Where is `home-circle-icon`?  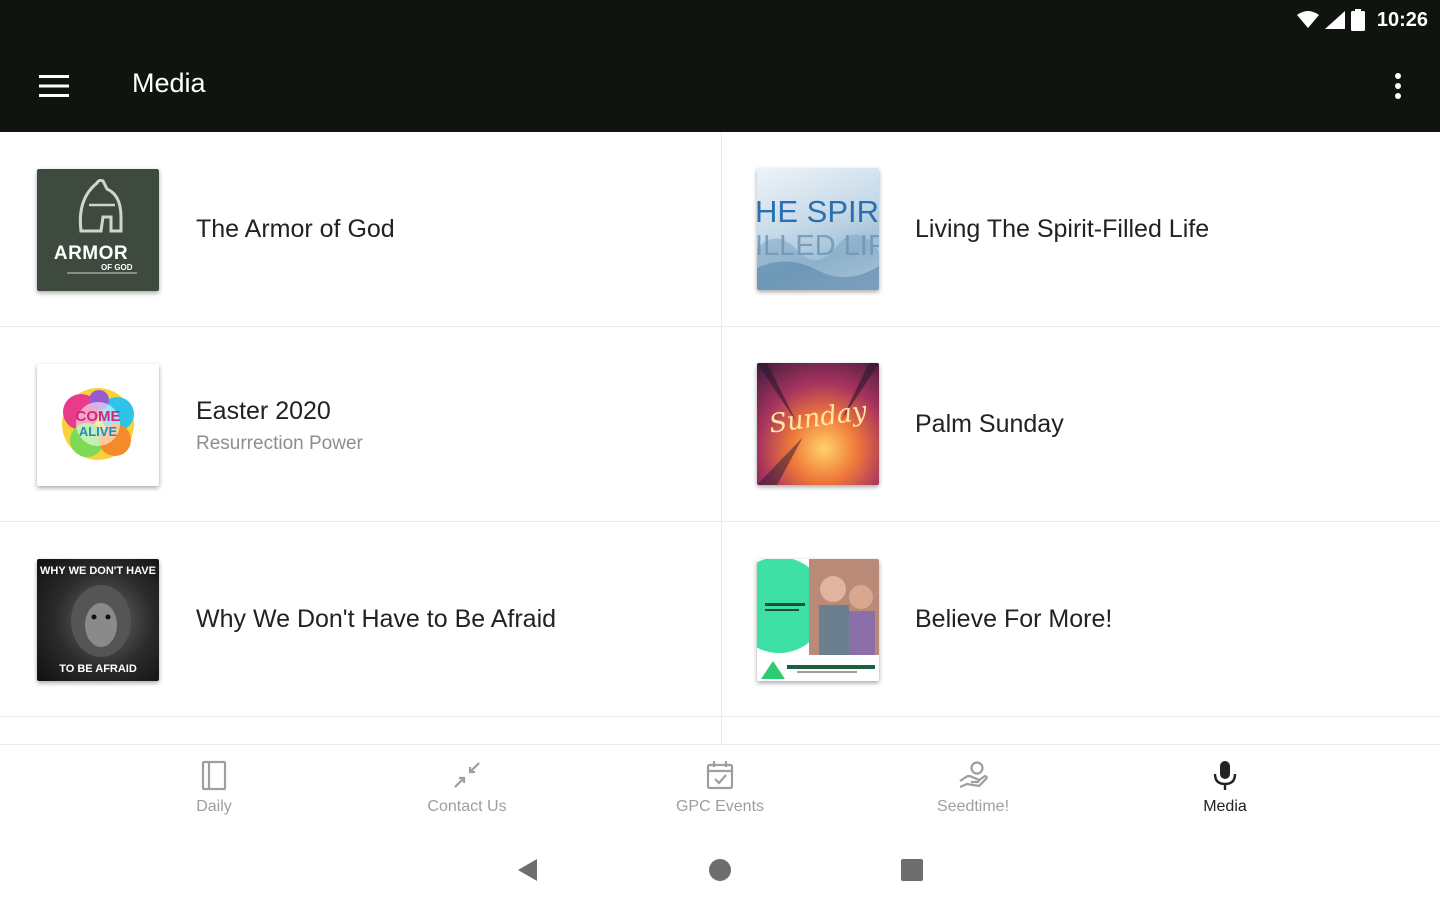 home-circle-icon is located at coordinates (720, 870).